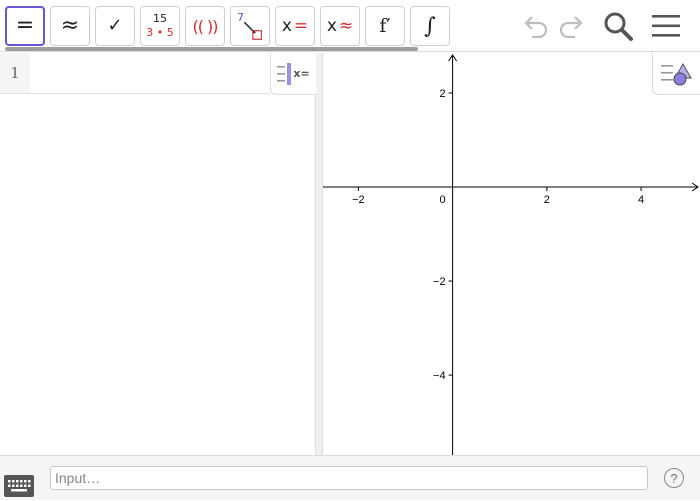 Image resolution: width=700 pixels, height=501 pixels. I want to click on y-tick-label: −4, so click(439, 376).